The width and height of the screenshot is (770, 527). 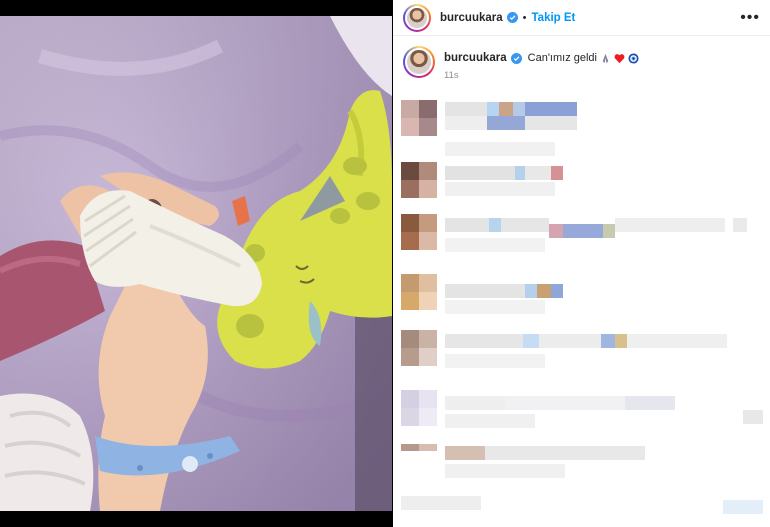 What do you see at coordinates (475, 58) in the screenshot?
I see `caption-username: burcuukara` at bounding box center [475, 58].